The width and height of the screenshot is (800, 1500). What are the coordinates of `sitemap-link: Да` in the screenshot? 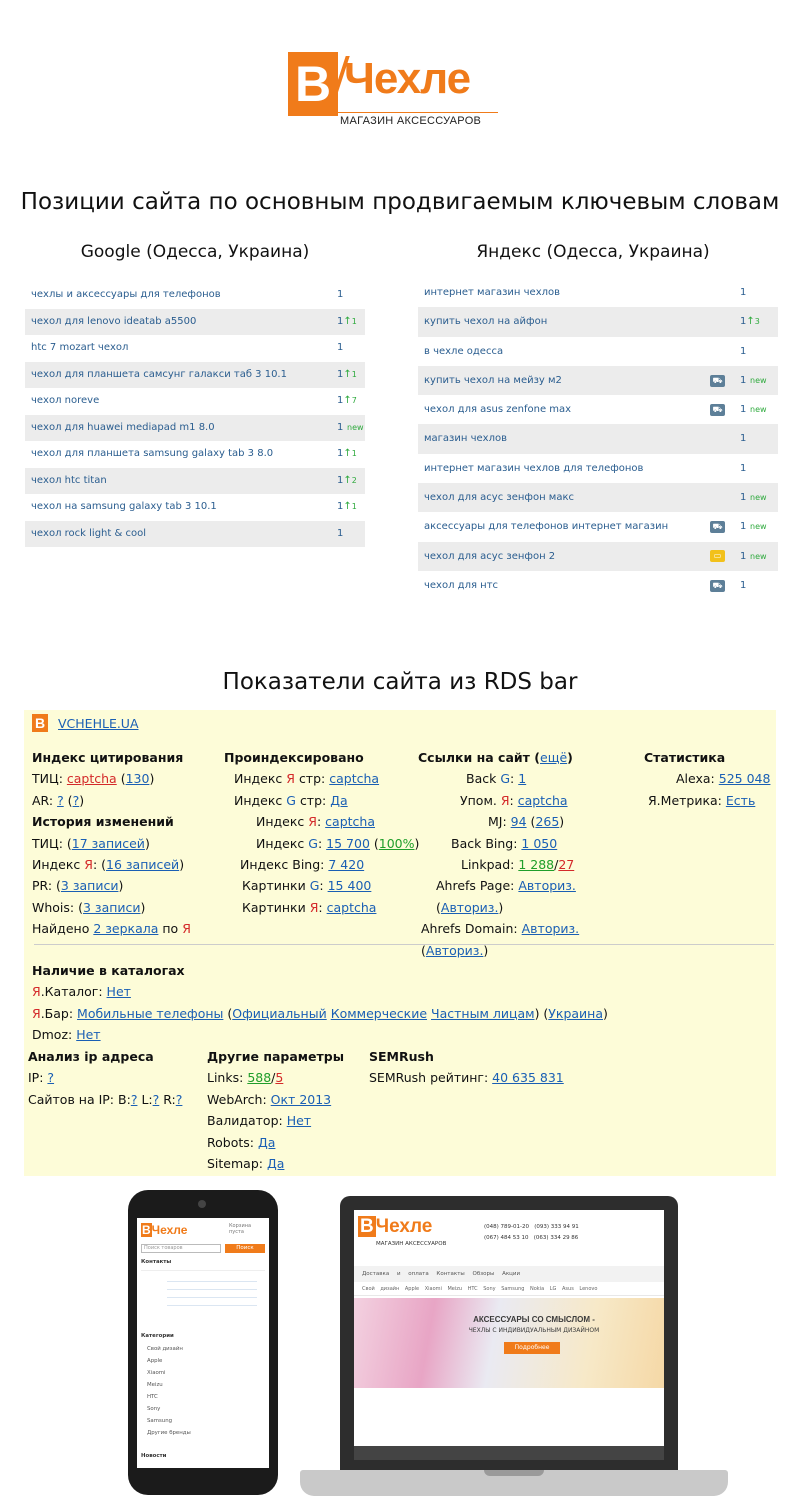 It's located at (275, 1163).